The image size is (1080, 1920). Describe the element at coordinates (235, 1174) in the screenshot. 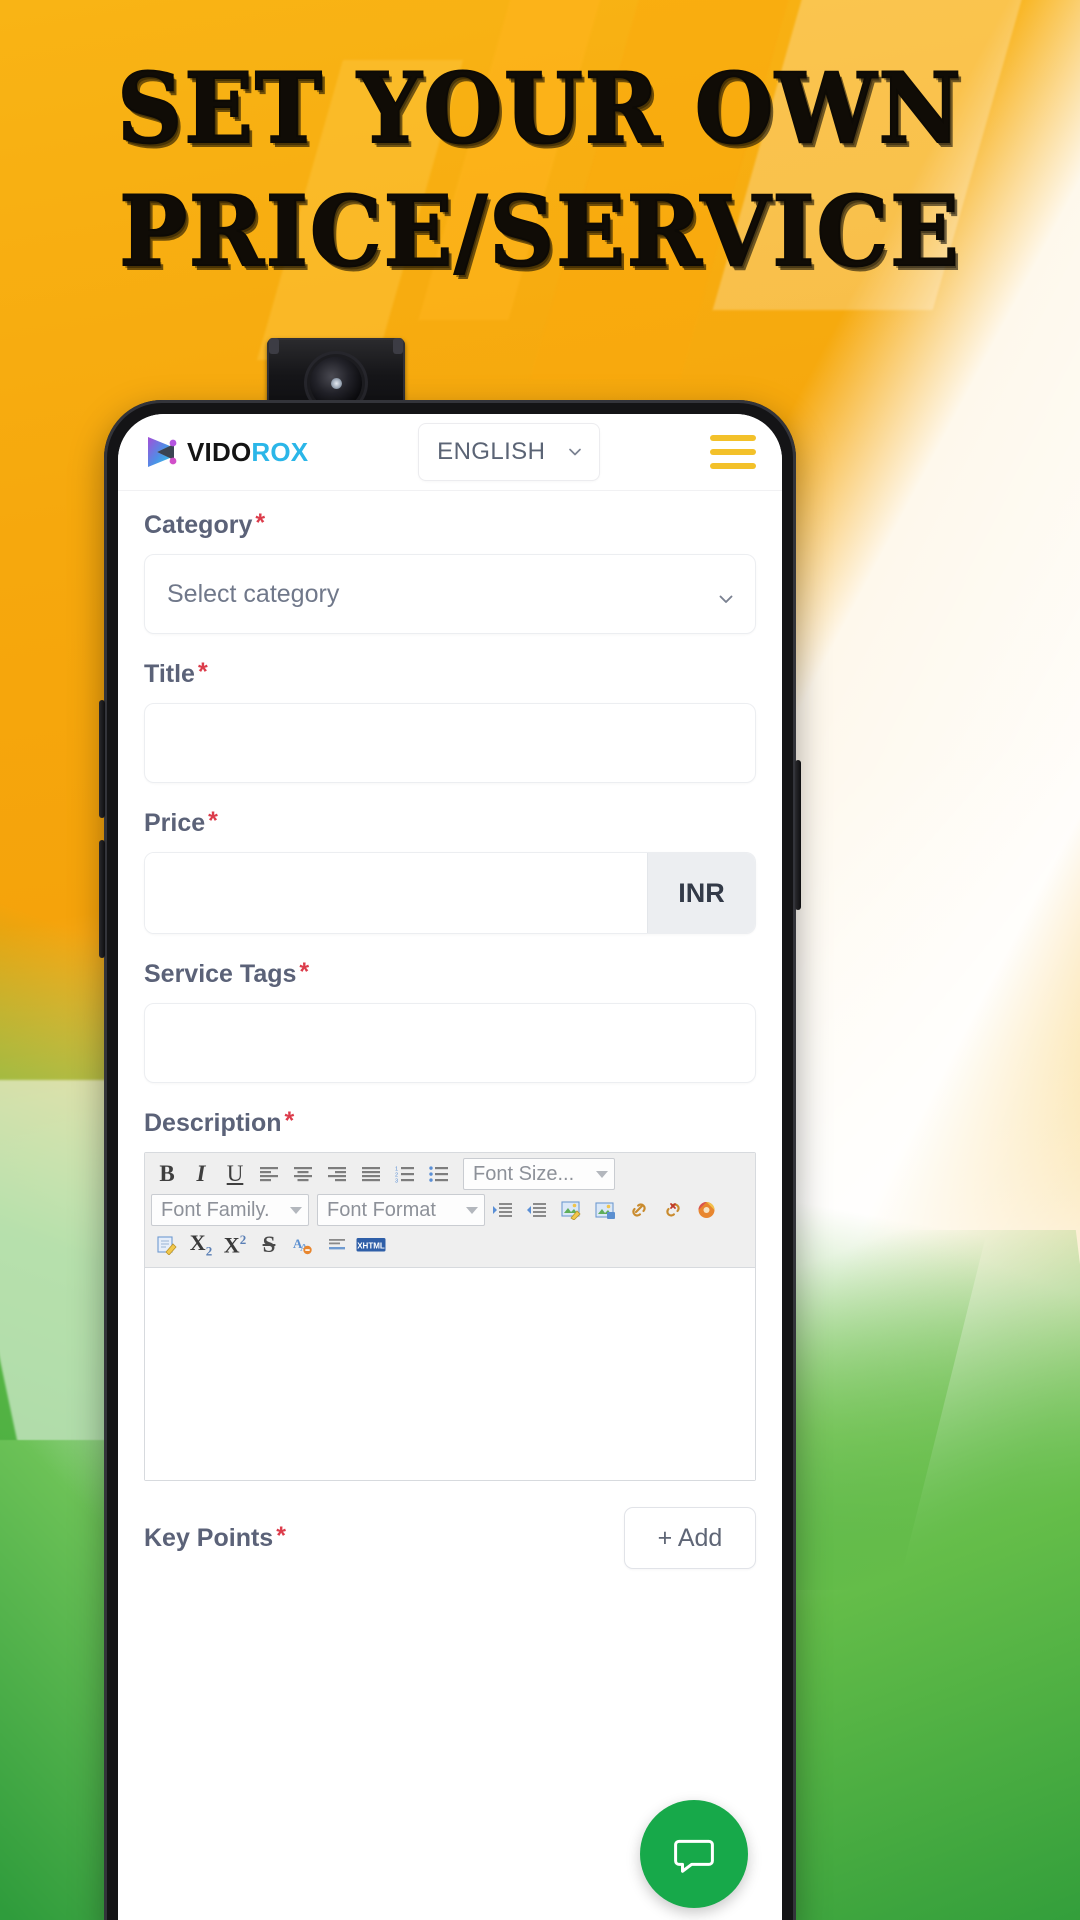

I see `underline-icon: U` at that location.